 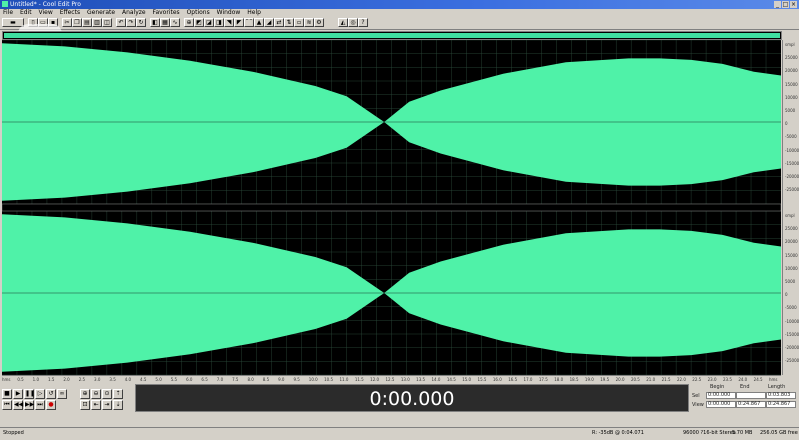 What do you see at coordinates (751, 404) in the screenshot?
I see `view-end-field: 0:24.867` at bounding box center [751, 404].